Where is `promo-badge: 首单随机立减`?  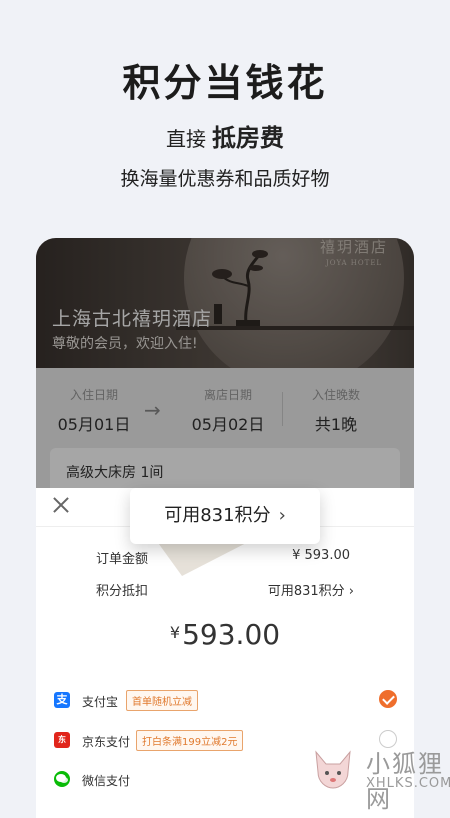 promo-badge: 首单随机立减 is located at coordinates (162, 700).